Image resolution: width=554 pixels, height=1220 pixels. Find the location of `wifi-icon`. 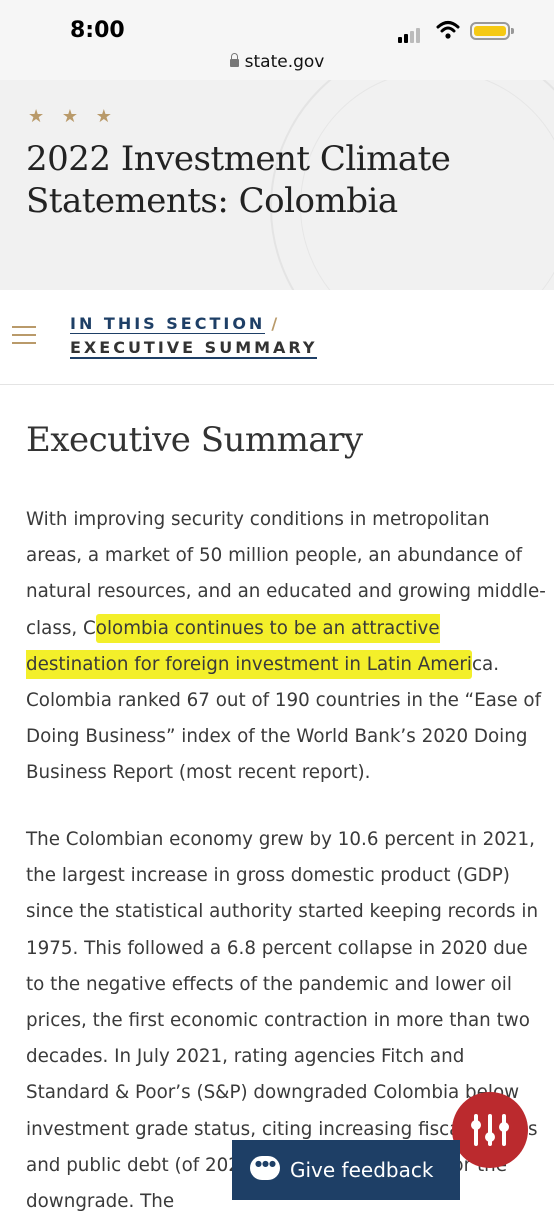

wifi-icon is located at coordinates (448, 30).